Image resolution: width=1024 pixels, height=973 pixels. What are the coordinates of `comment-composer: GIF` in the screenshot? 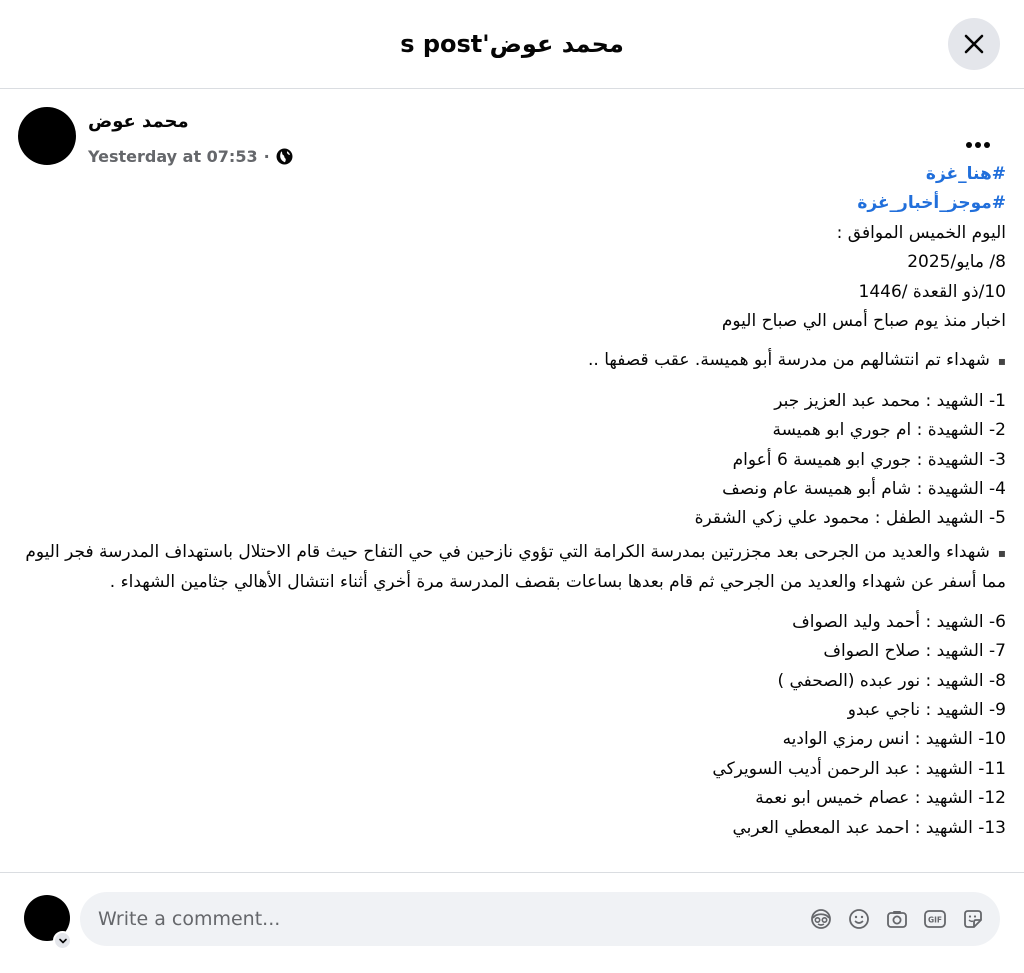 It's located at (512, 922).